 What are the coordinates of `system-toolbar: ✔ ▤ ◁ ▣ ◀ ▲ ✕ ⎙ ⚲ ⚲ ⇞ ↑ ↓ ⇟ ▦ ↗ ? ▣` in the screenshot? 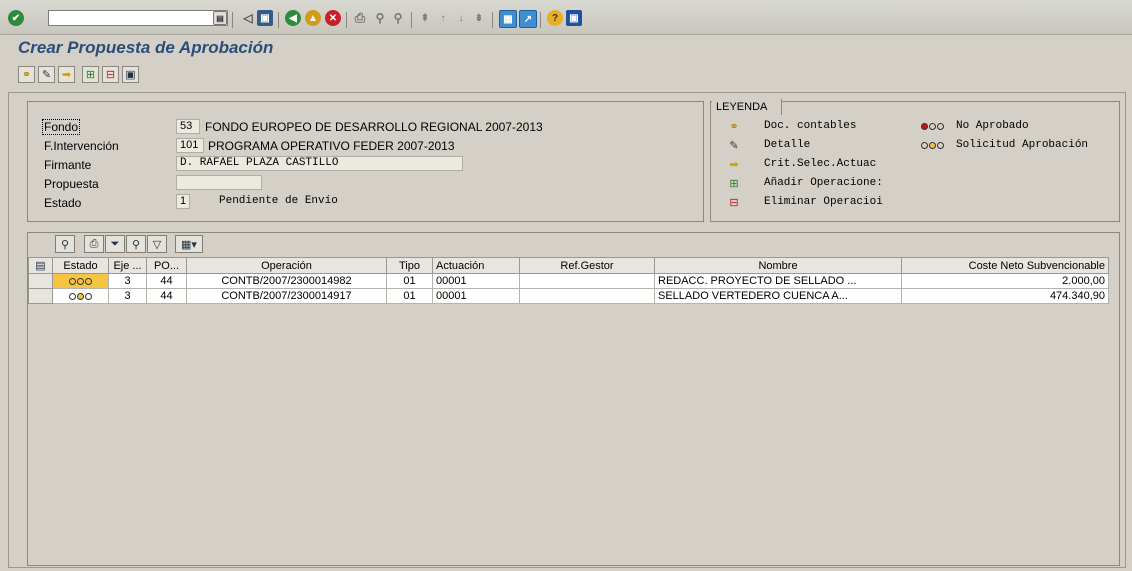 It's located at (566, 17).